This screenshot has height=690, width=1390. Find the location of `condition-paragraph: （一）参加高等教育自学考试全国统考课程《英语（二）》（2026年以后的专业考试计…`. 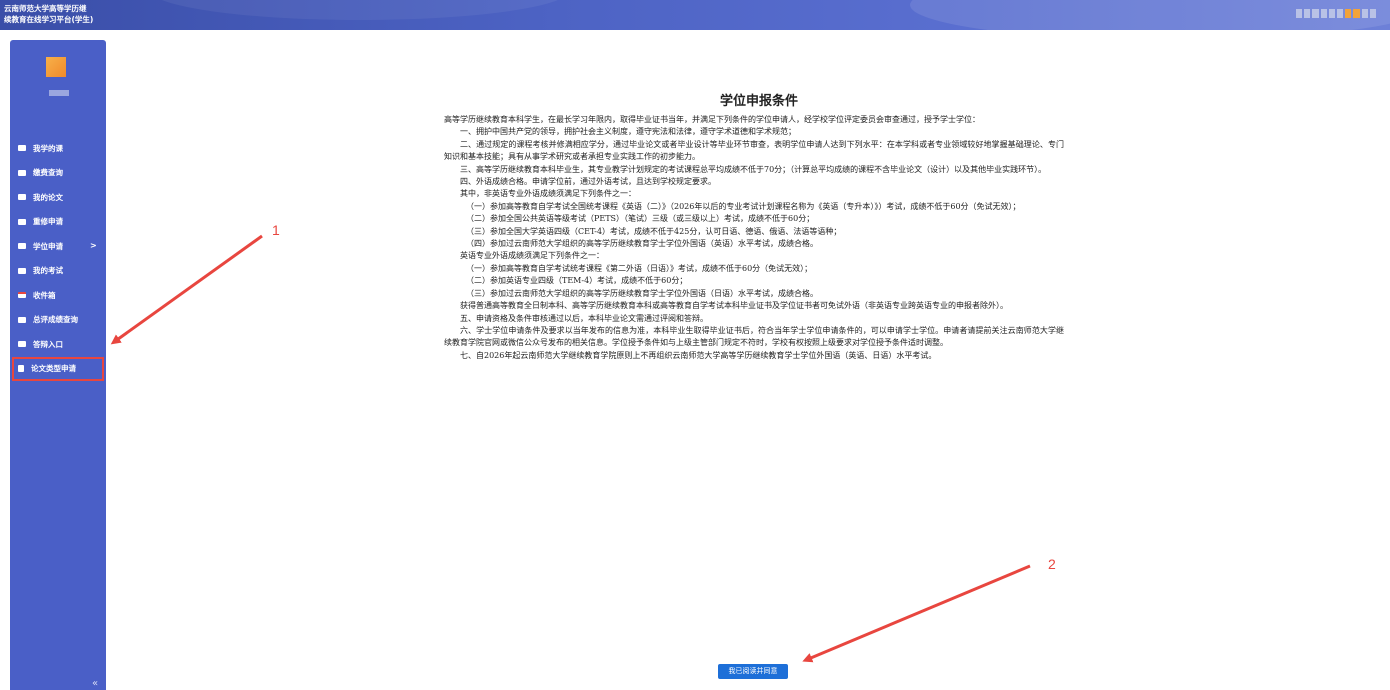

condition-paragraph: （一）参加高等教育自学考试全国统考课程《英语（二）》（2026年以后的专业考试计… is located at coordinates (743, 206).